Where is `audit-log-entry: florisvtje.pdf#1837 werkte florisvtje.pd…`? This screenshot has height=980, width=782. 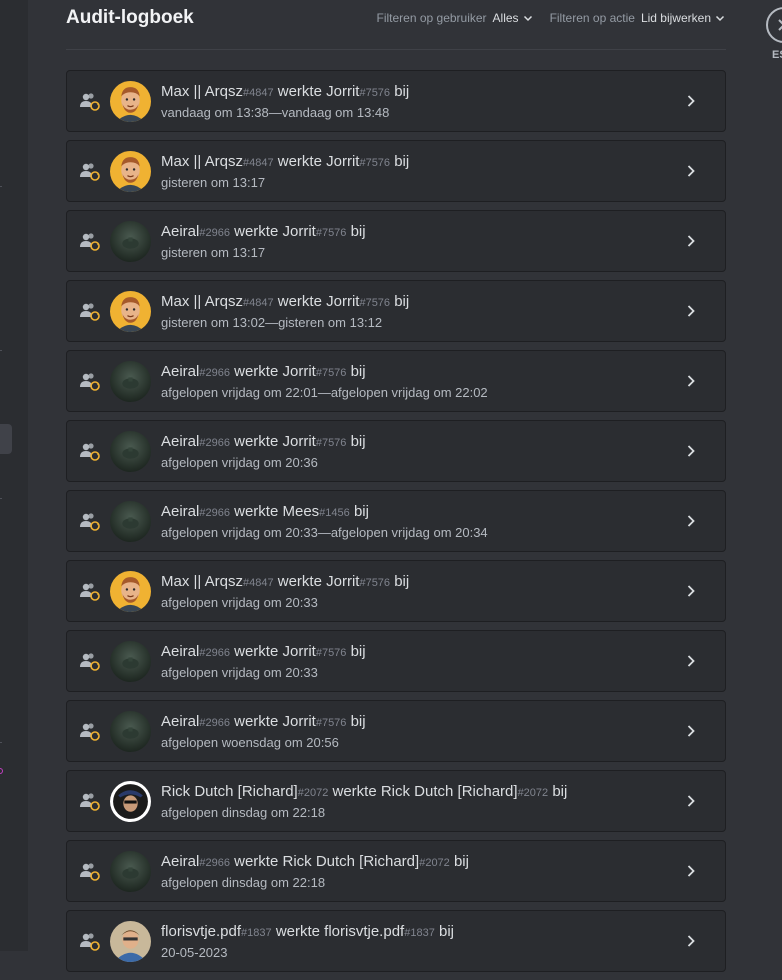 audit-log-entry: florisvtje.pdf#1837 werkte florisvtje.pd… is located at coordinates (396, 941).